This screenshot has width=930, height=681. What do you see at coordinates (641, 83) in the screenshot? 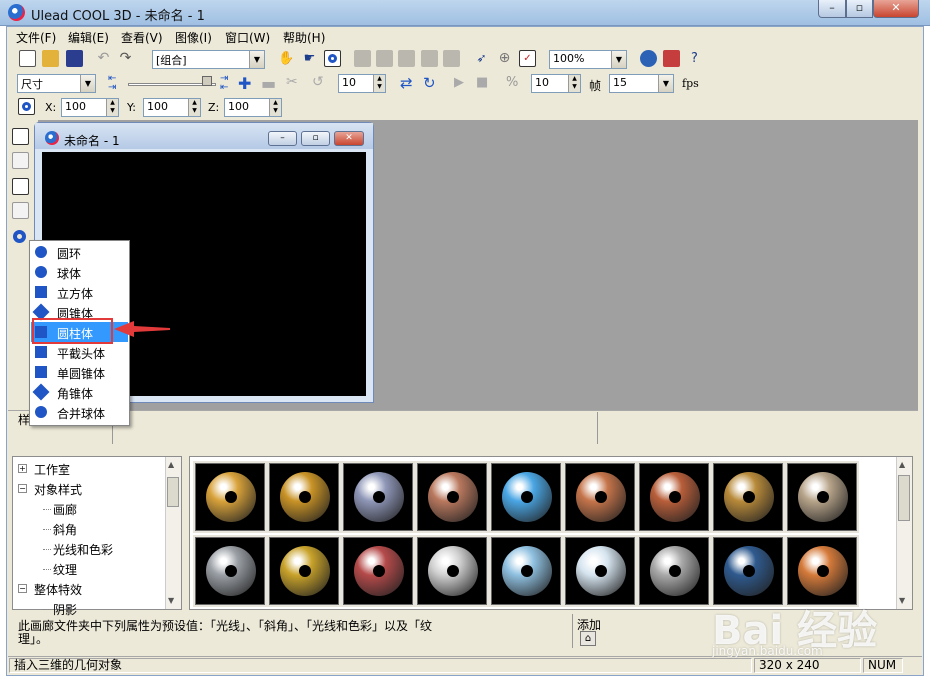
I see `frame-rate-select: 15 ▼` at bounding box center [641, 83].